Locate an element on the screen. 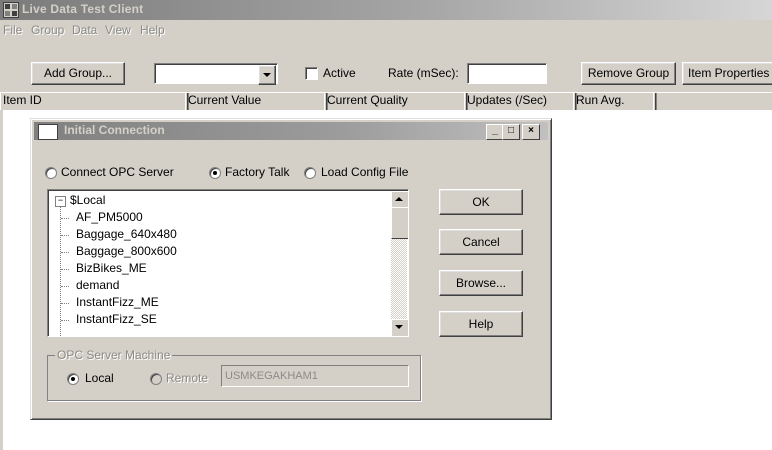 Image resolution: width=772 pixels, height=450 pixels. rate-label: Rate (mSec): is located at coordinates (423, 73).